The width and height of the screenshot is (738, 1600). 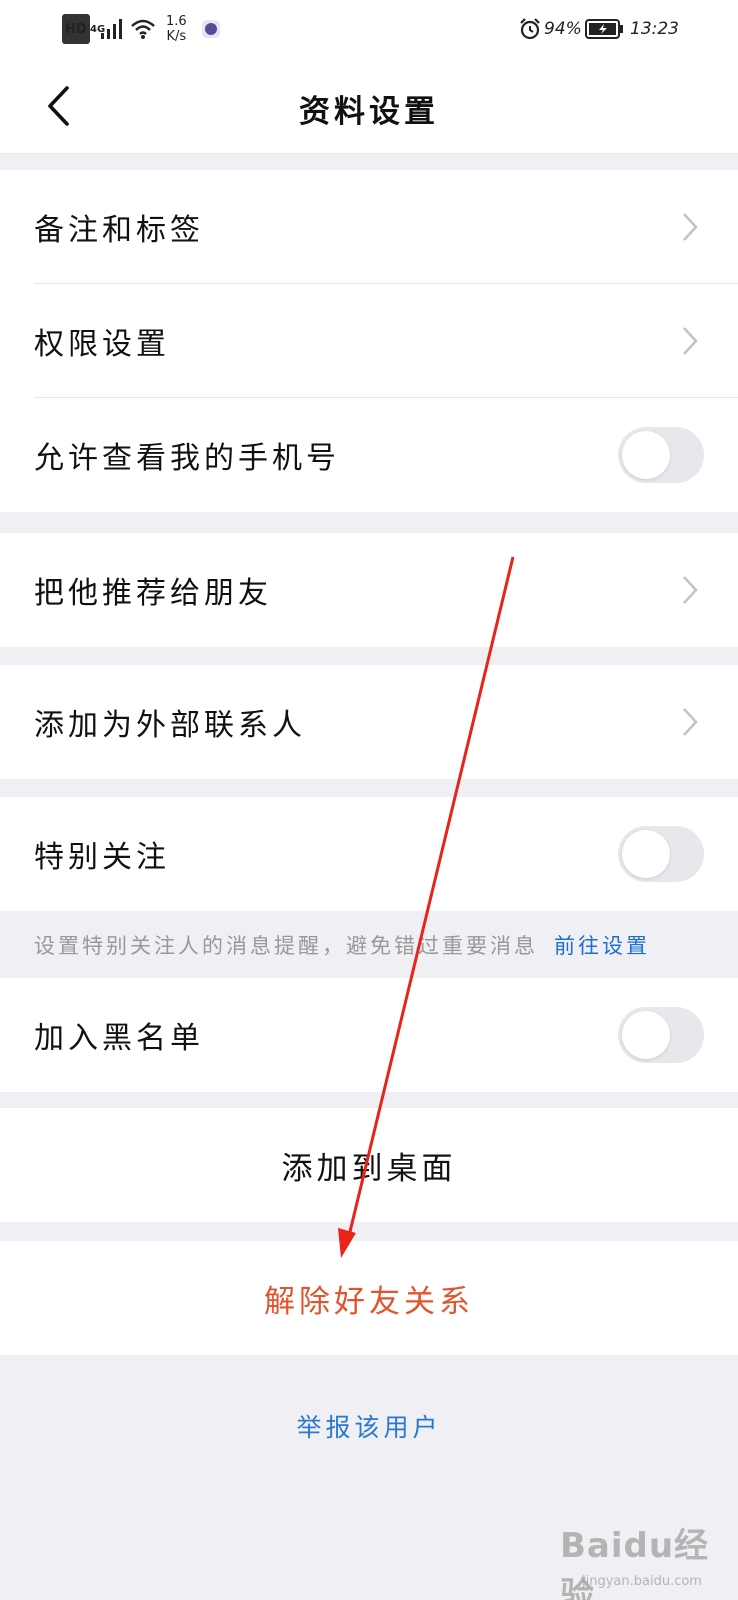 What do you see at coordinates (176, 21) in the screenshot?
I see `speed-value: 1.6` at bounding box center [176, 21].